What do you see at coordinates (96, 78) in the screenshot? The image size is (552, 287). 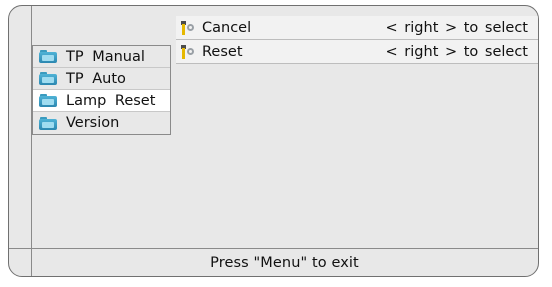 I see `submenu-item-label: TP Auto` at bounding box center [96, 78].